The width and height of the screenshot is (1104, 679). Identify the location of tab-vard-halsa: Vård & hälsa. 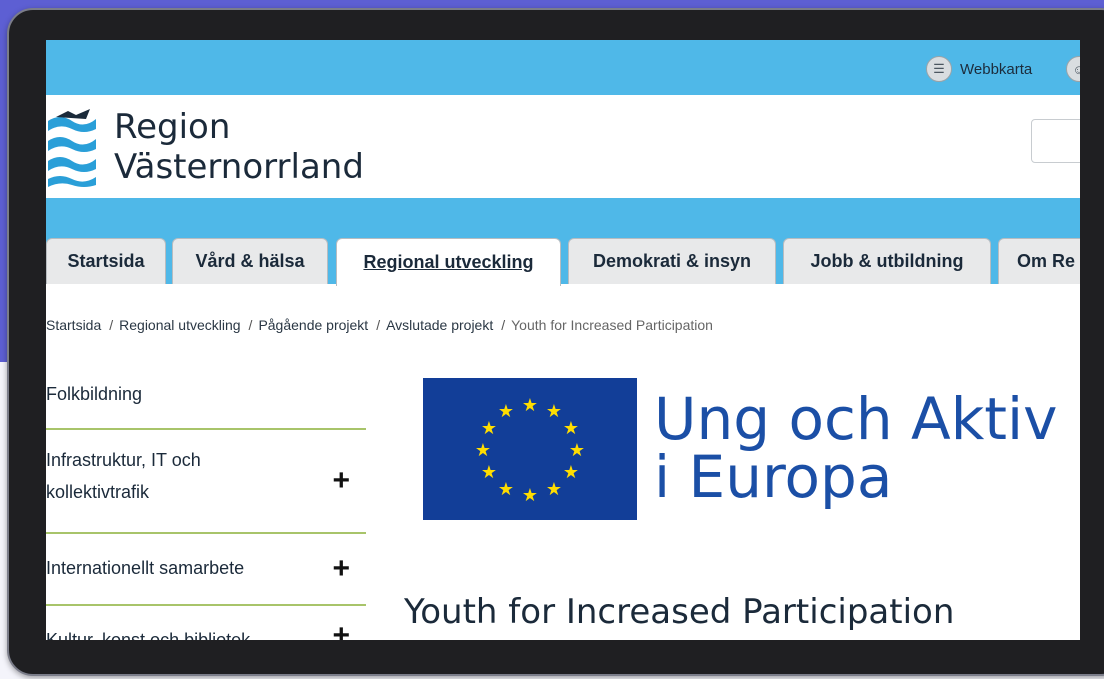
(250, 261).